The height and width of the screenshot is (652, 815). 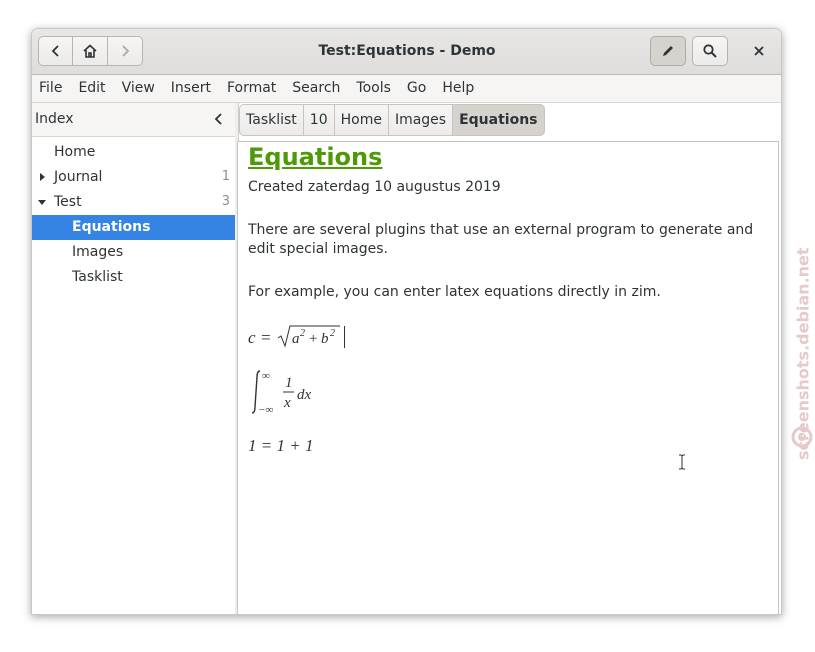 I want to click on menu-search: Search, so click(x=316, y=88).